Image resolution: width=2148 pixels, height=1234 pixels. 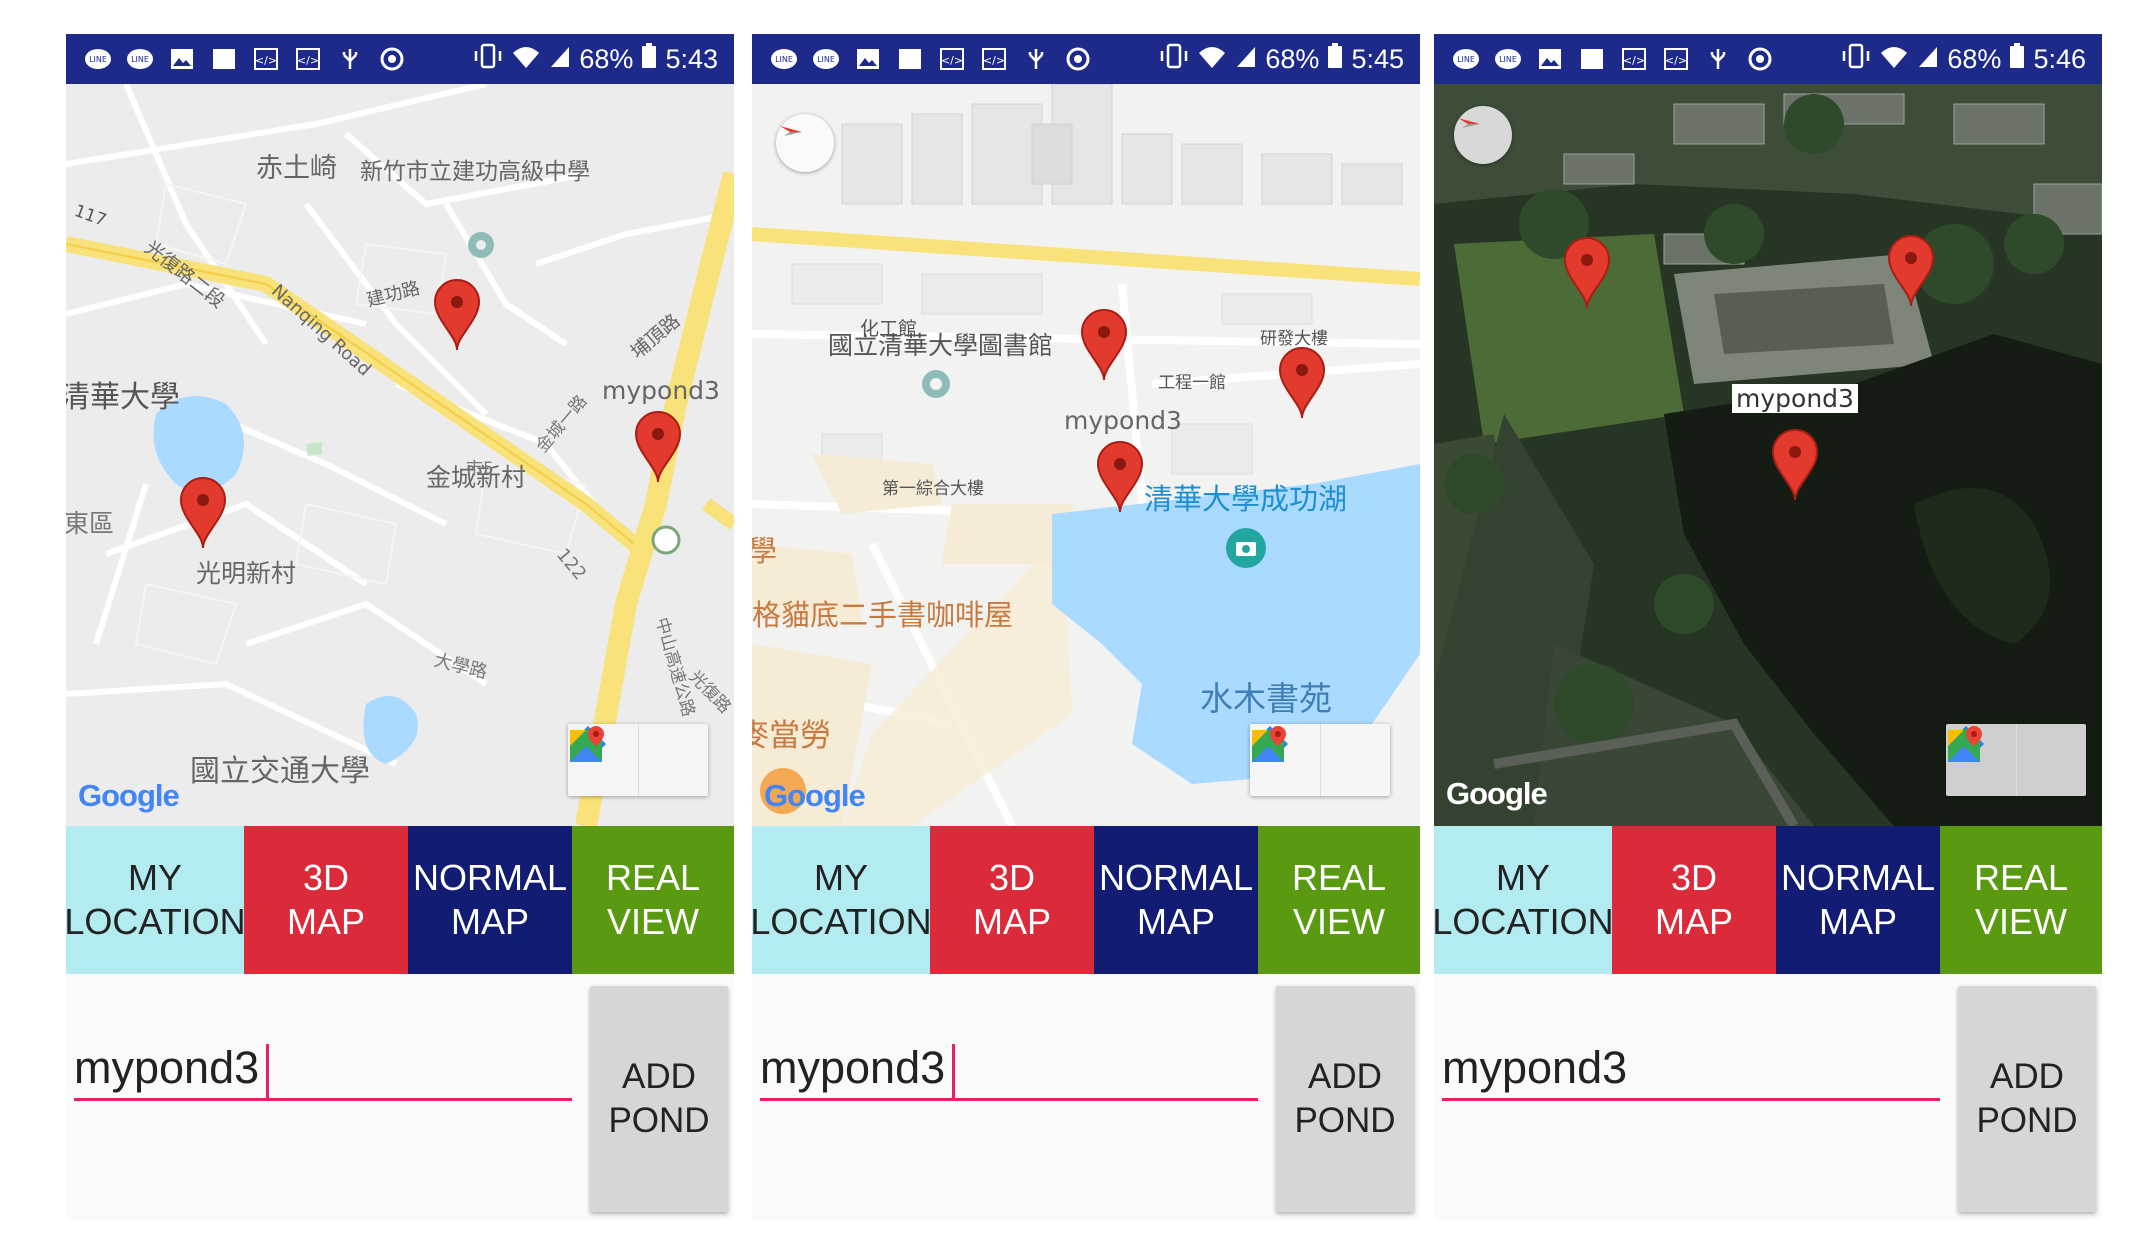 What do you see at coordinates (296, 168) in the screenshot?
I see `map-label: 赤土崎` at bounding box center [296, 168].